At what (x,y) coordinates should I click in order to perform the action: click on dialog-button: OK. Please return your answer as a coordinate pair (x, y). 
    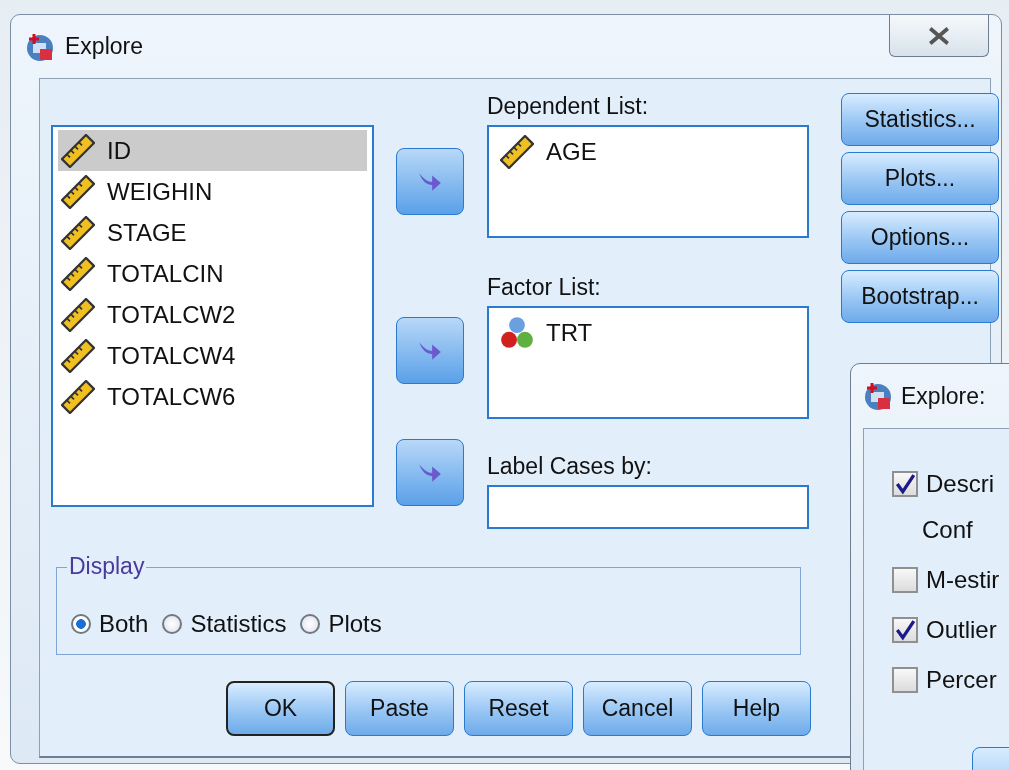
    Looking at the image, I should click on (280, 708).